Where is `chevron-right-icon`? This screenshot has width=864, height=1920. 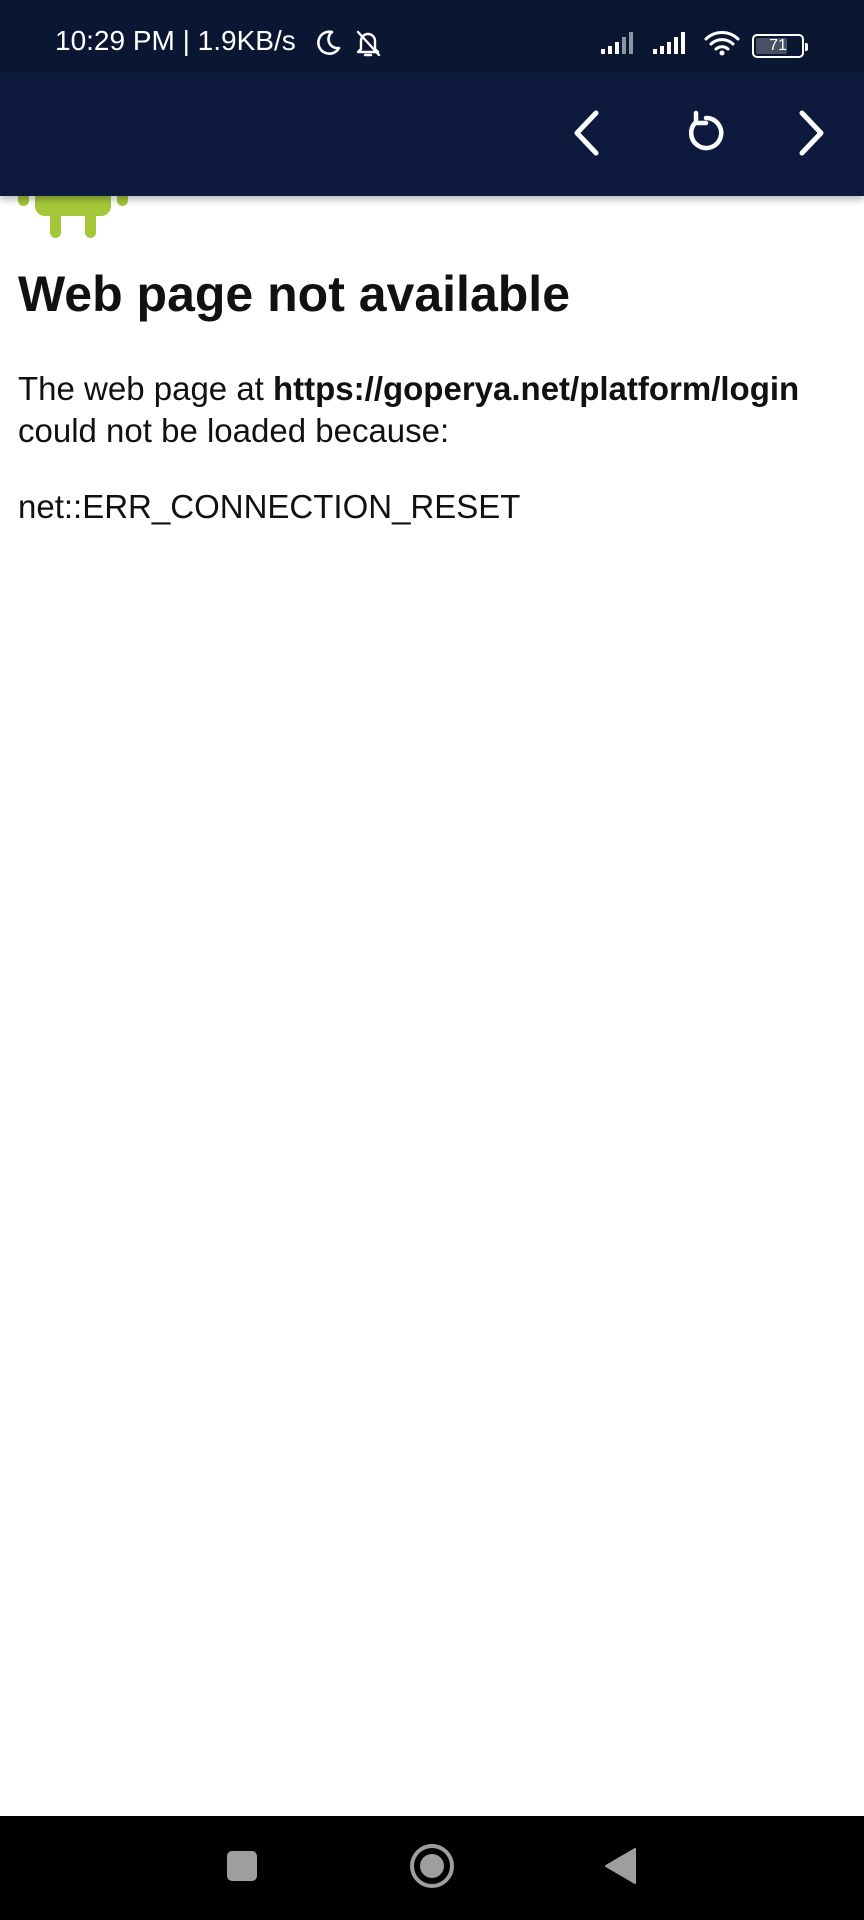
chevron-right-icon is located at coordinates (811, 135).